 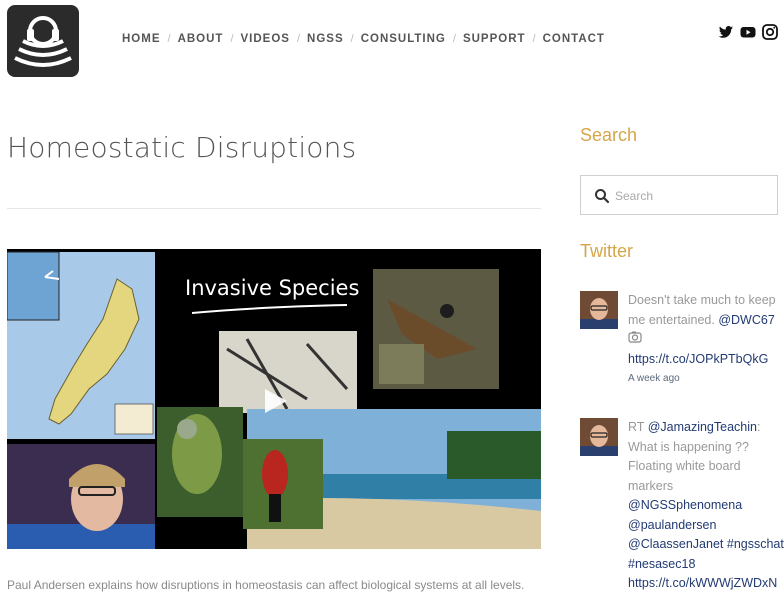 What do you see at coordinates (182, 147) in the screenshot?
I see `page-title: Homeostatic Disruptions` at bounding box center [182, 147].